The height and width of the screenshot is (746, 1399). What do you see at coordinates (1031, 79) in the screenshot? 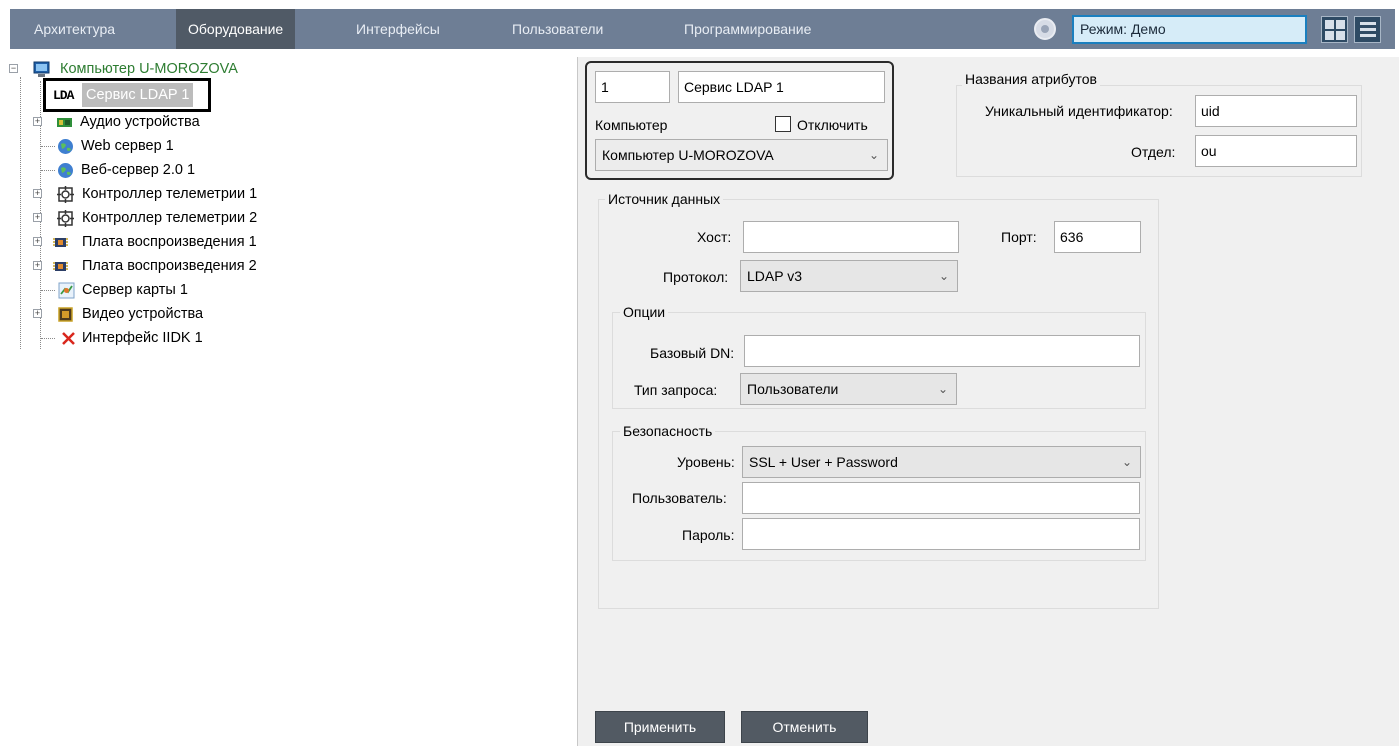
I see `attributes-group-title: Названия атрибутов` at bounding box center [1031, 79].